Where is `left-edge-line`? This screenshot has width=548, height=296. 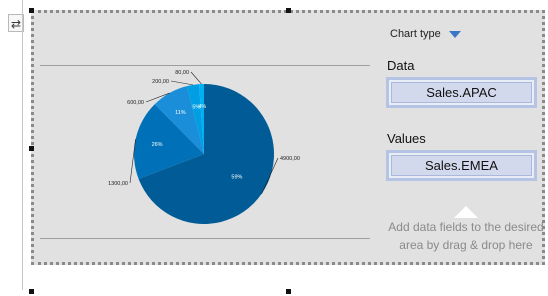 left-edge-line is located at coordinates (22, 145).